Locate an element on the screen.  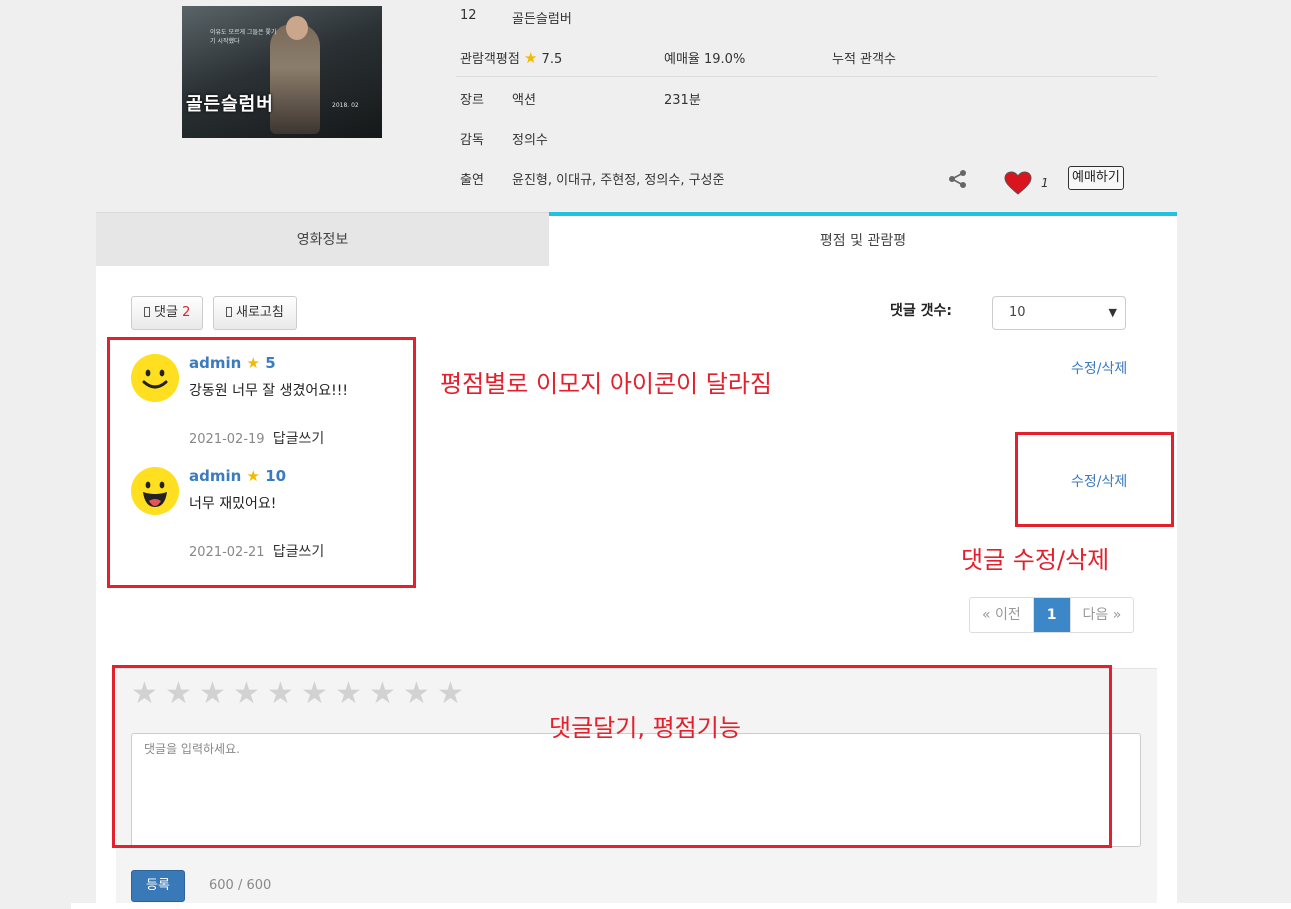
poster-title: 골든슬럼버 is located at coordinates (230, 104).